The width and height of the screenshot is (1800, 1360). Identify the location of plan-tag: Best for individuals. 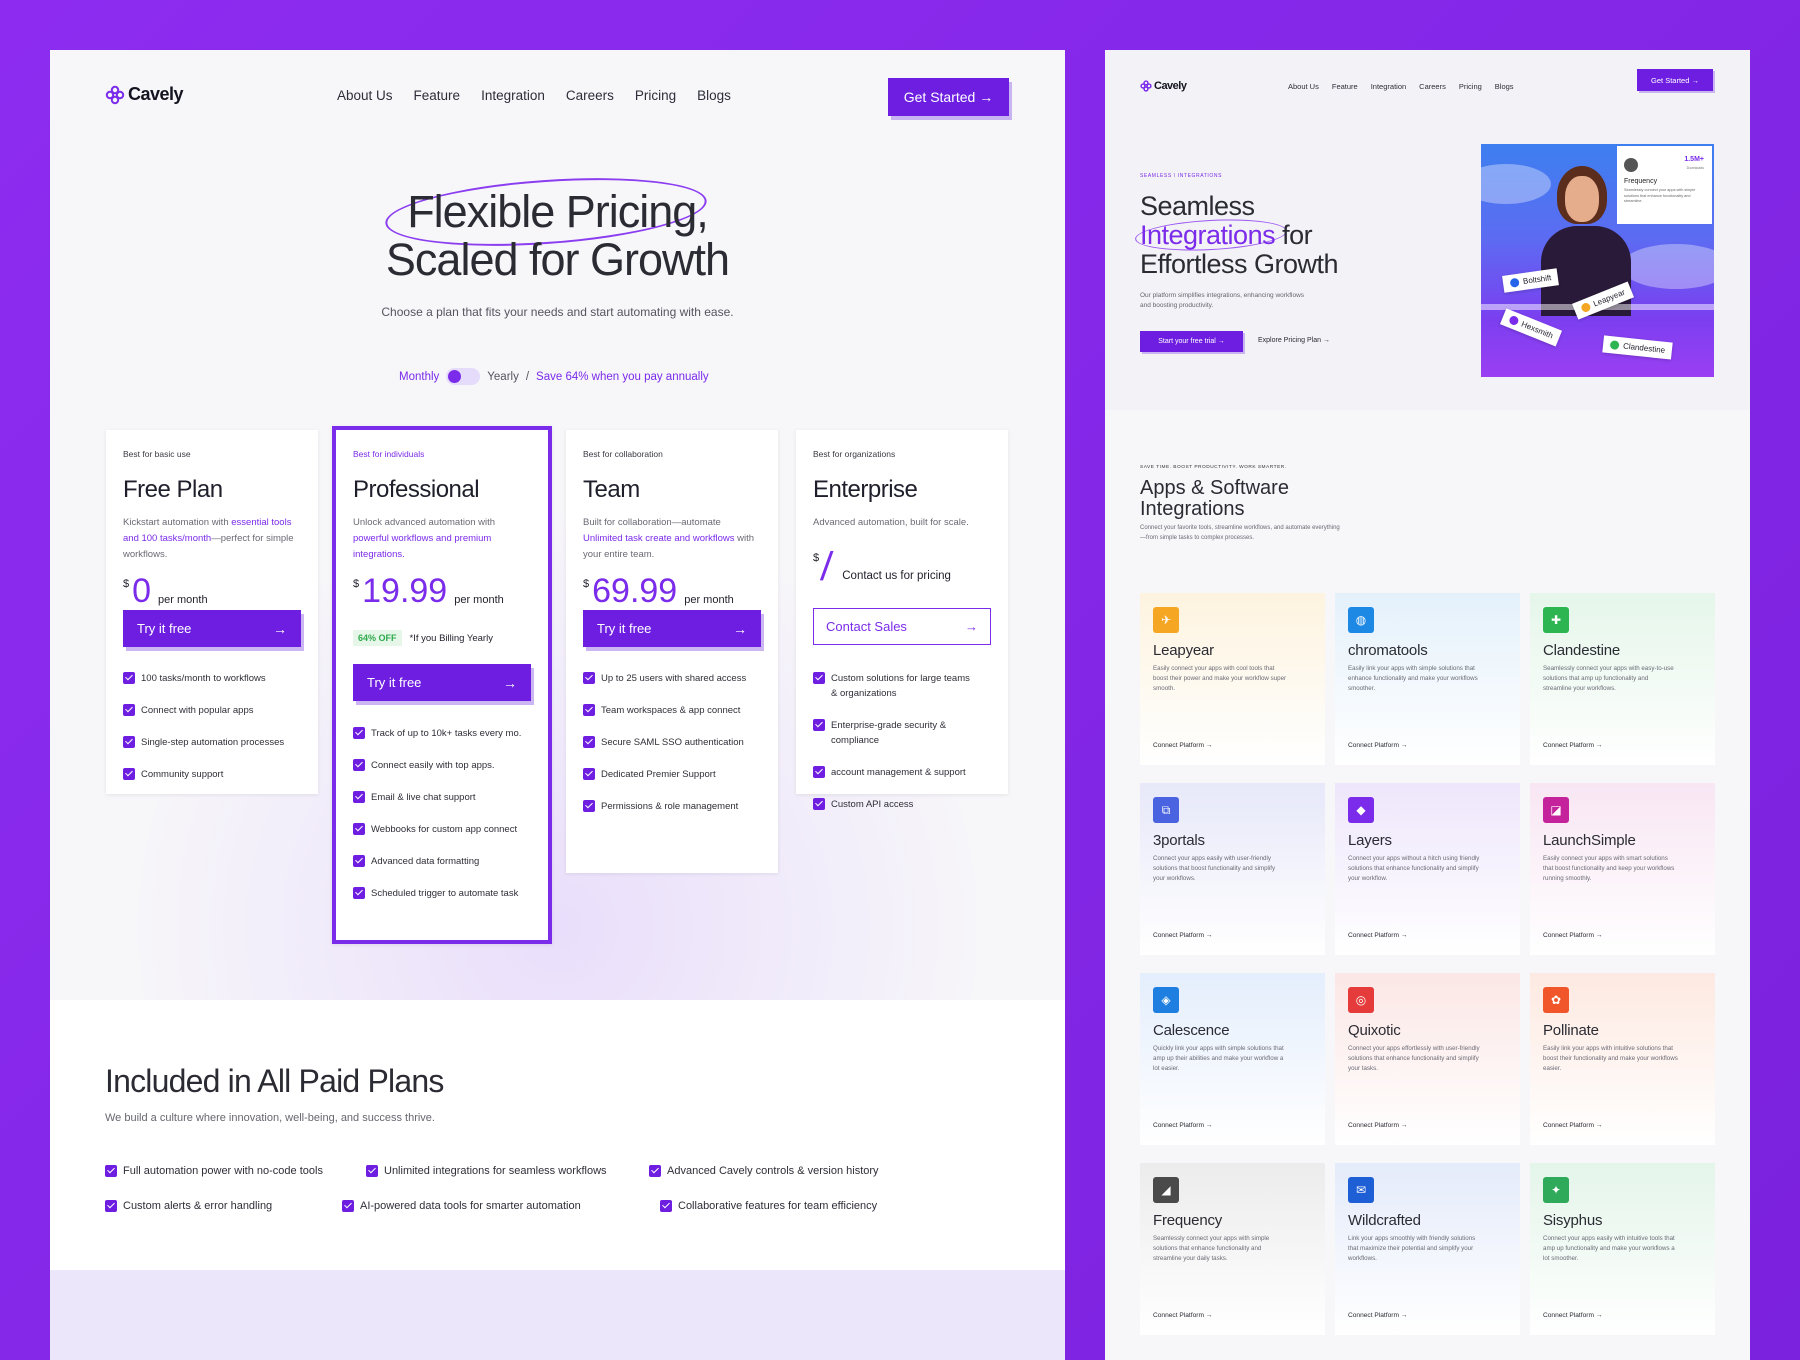
(389, 454).